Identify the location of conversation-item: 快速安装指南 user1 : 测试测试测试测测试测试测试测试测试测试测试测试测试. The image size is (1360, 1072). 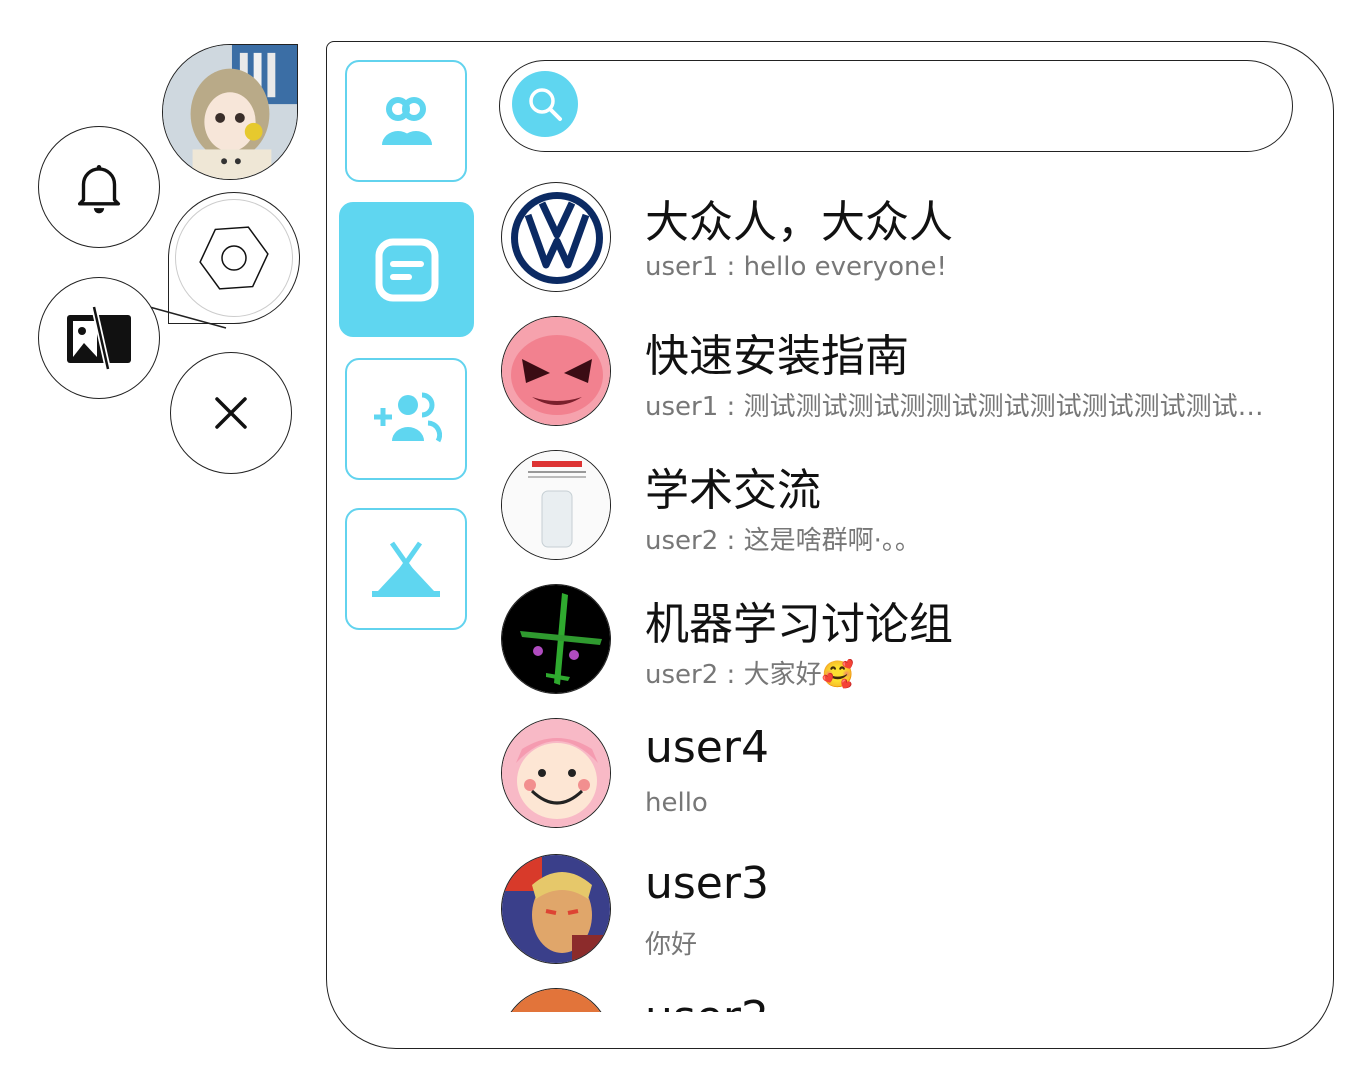
(899, 379).